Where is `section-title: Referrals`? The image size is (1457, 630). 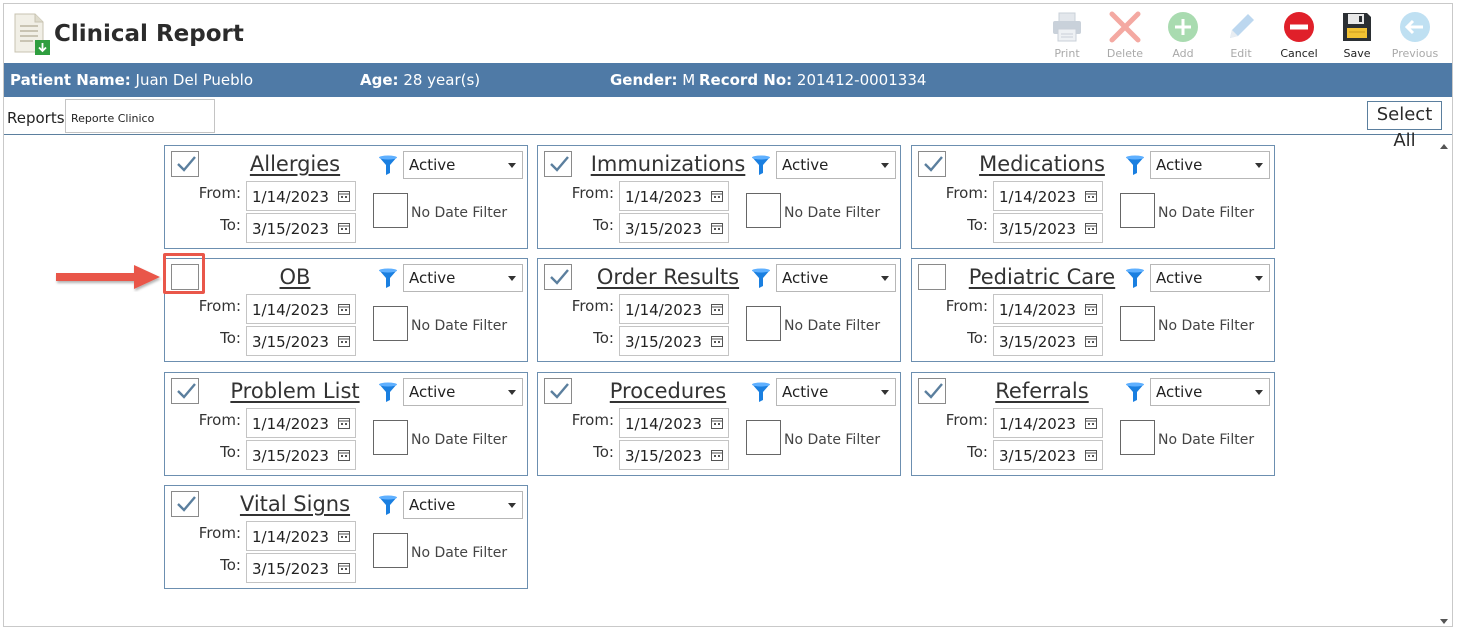 section-title: Referrals is located at coordinates (1042, 391).